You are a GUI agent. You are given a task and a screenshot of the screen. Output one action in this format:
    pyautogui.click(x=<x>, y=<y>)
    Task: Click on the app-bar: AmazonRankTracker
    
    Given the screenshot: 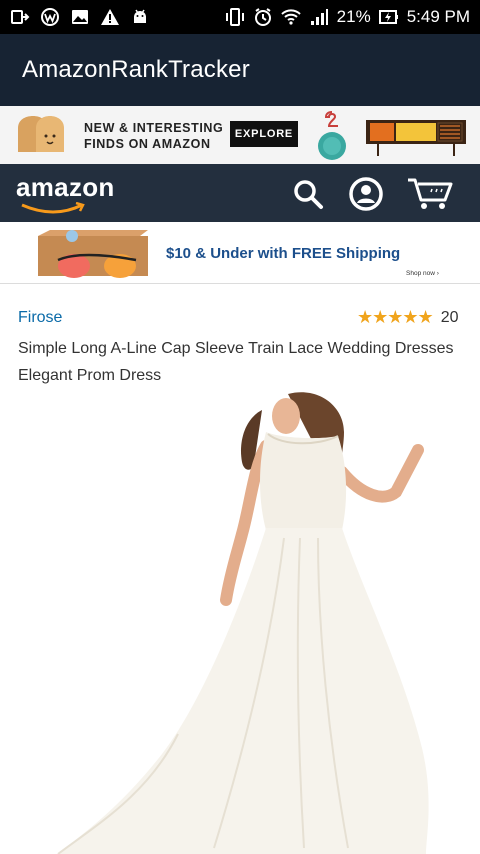 What is the action you would take?
    pyautogui.click(x=240, y=70)
    